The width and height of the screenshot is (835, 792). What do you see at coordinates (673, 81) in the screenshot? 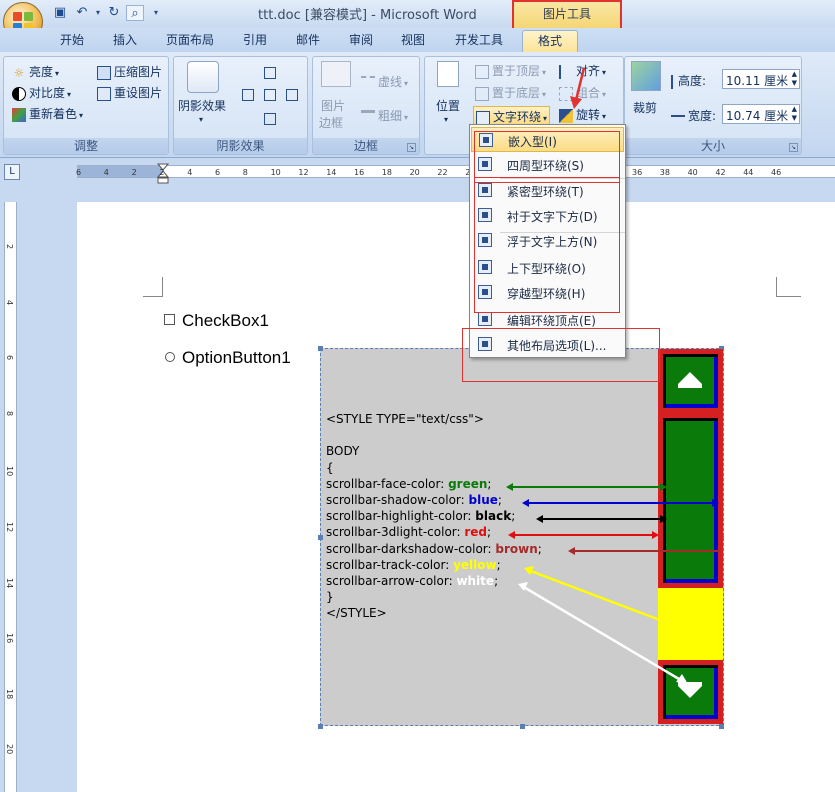
I see `height-icon` at bounding box center [673, 81].